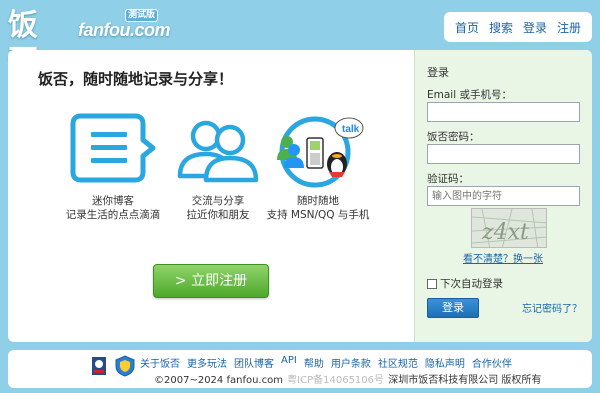  I want to click on page-headline: 饭否，随时随地记录与分享！, so click(136, 79).